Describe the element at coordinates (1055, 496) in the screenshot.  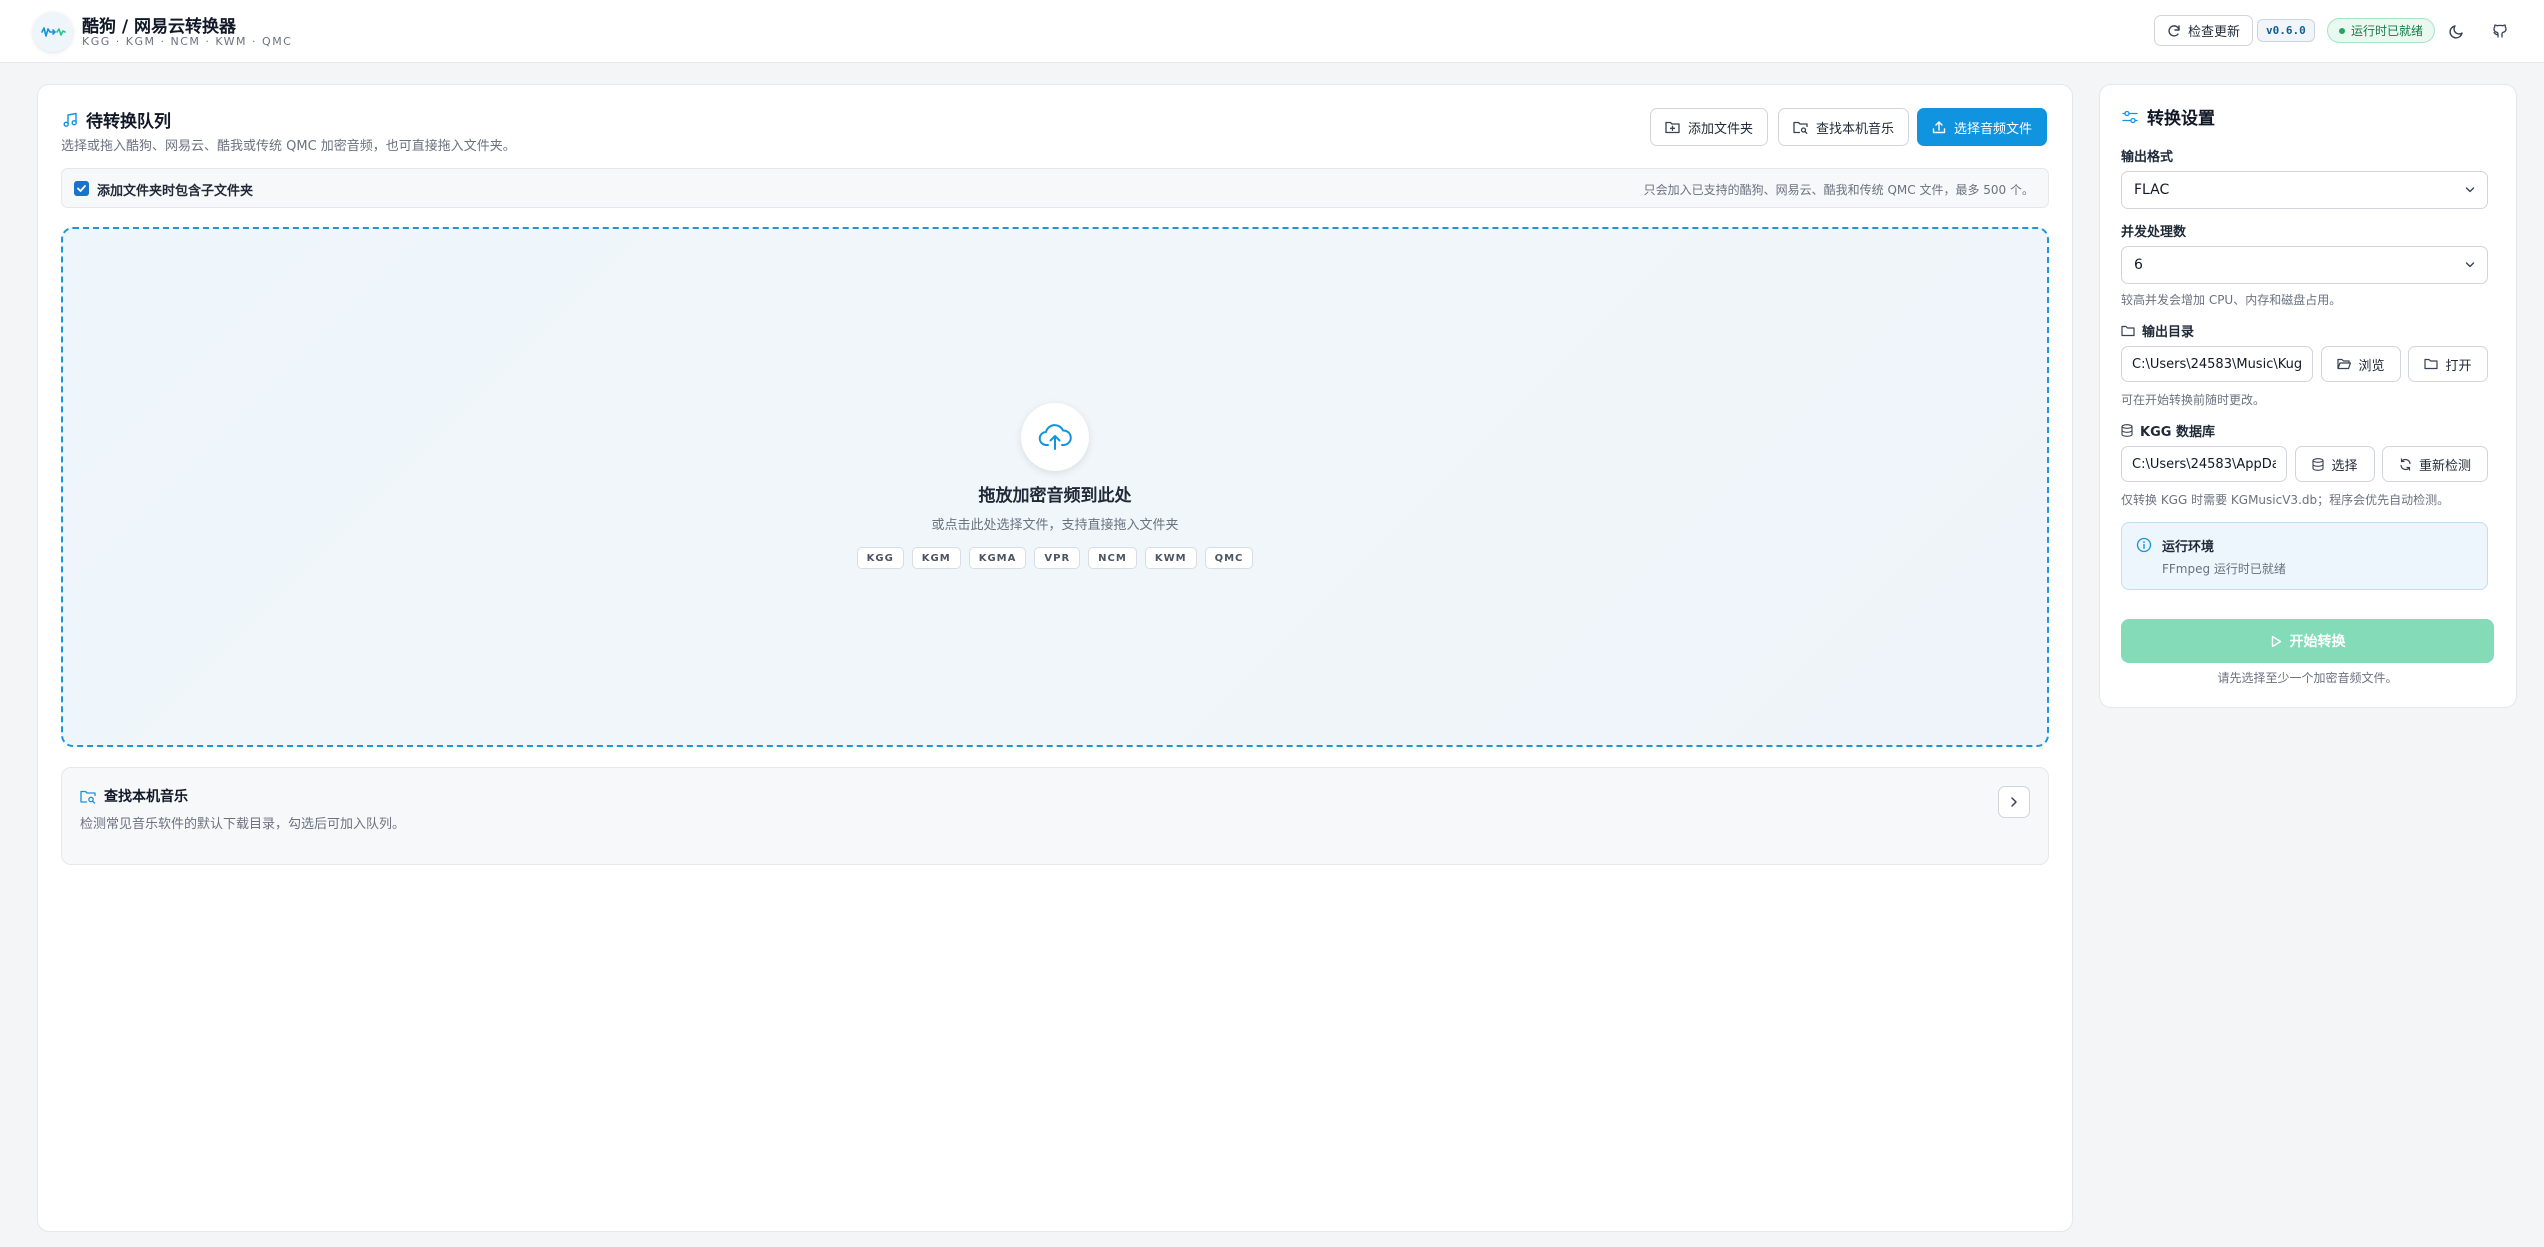
I see `dropzone-title: 拖放加密音频到此处` at that location.